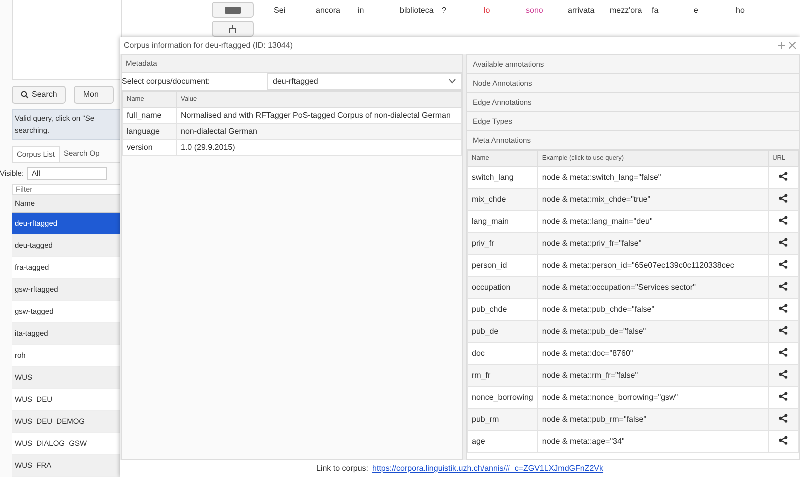 This screenshot has width=800, height=477. I want to click on token: in, so click(362, 10).